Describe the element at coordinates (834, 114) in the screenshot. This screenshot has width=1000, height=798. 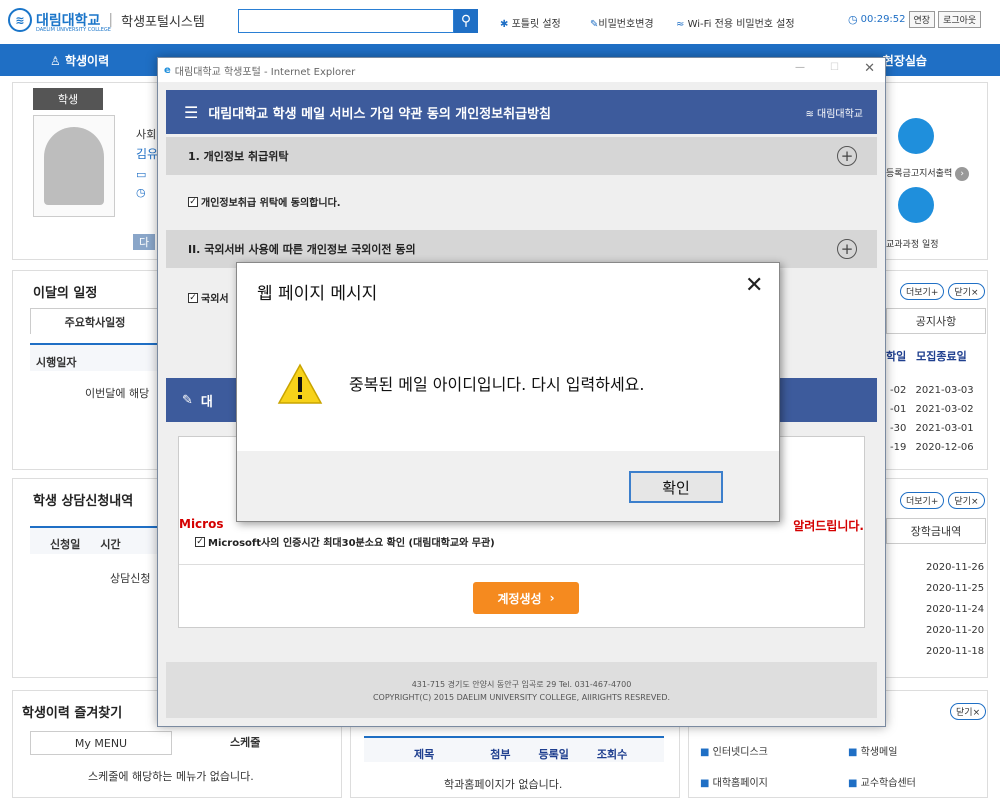
I see `header-logo: ≋ 대림대학교` at that location.